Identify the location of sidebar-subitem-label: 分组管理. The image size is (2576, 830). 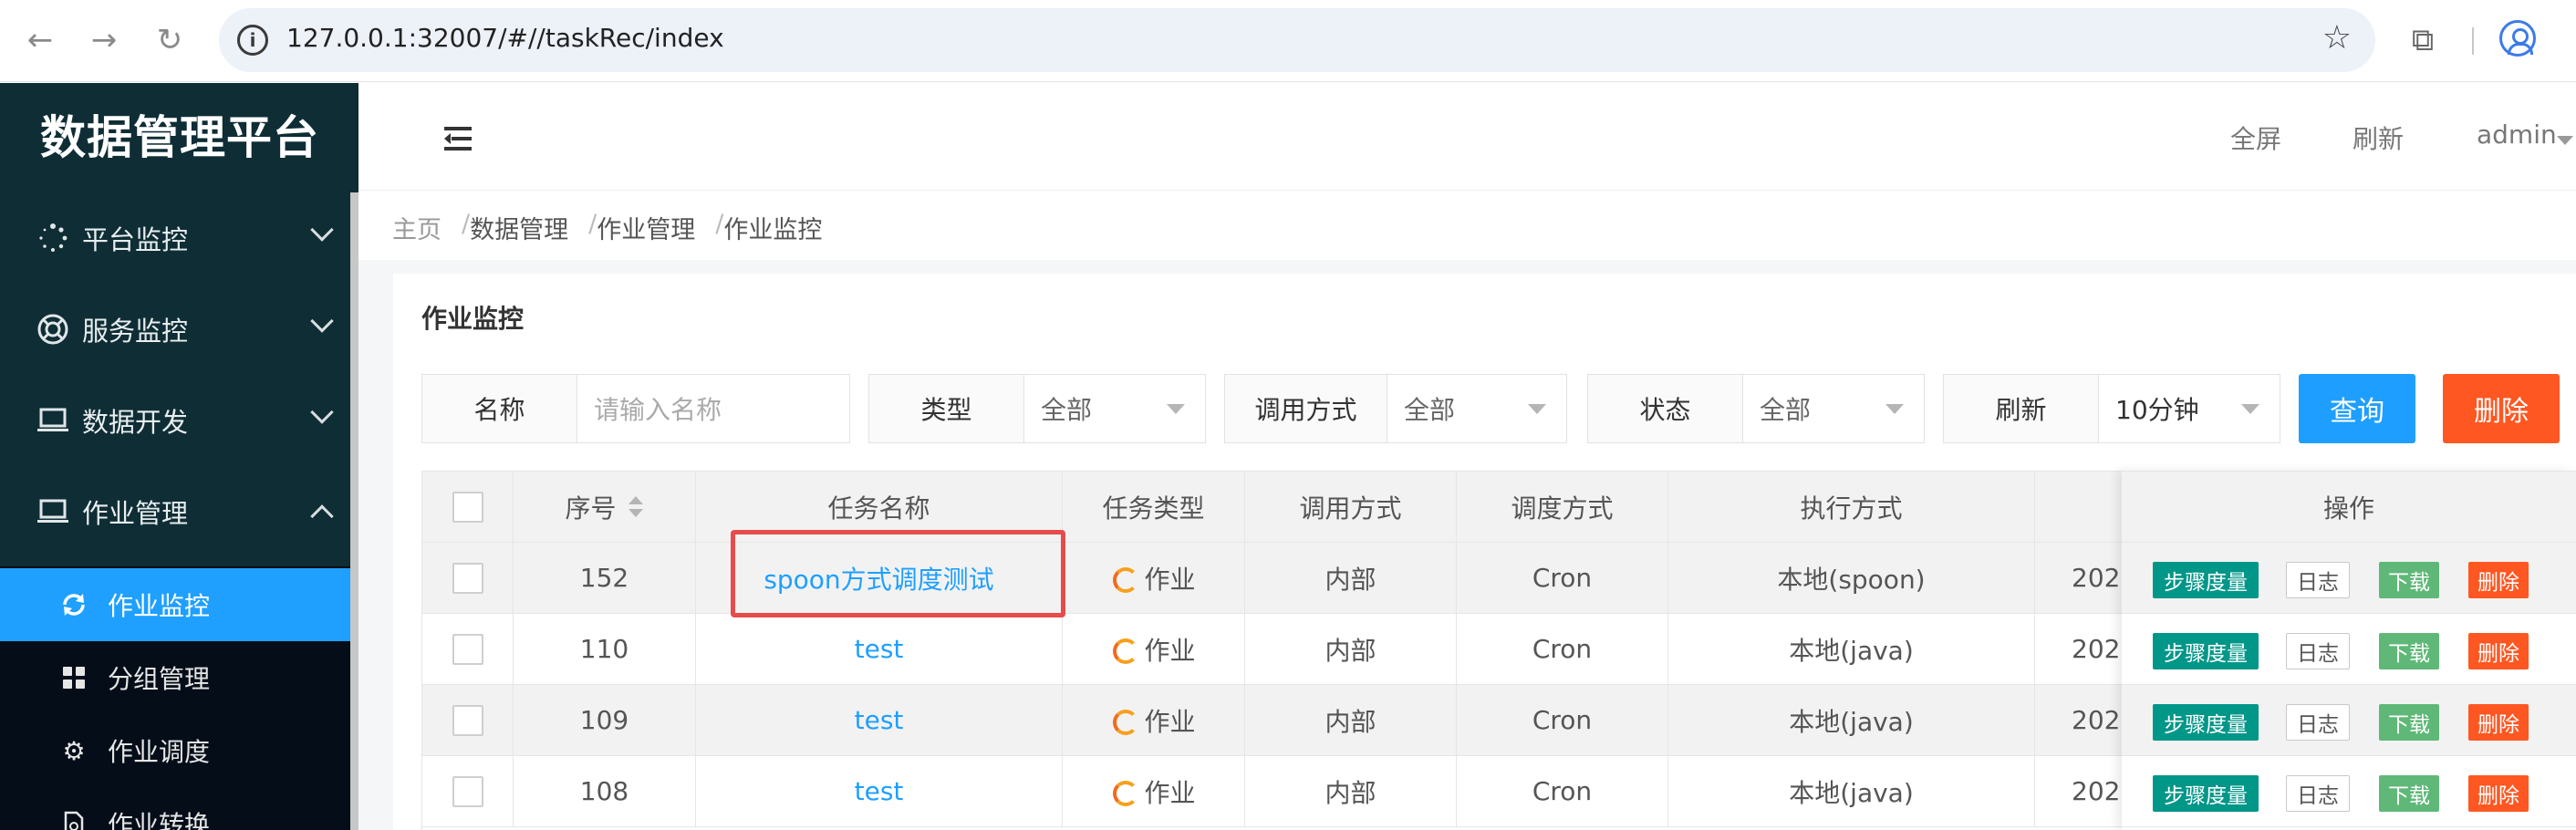
(159, 679).